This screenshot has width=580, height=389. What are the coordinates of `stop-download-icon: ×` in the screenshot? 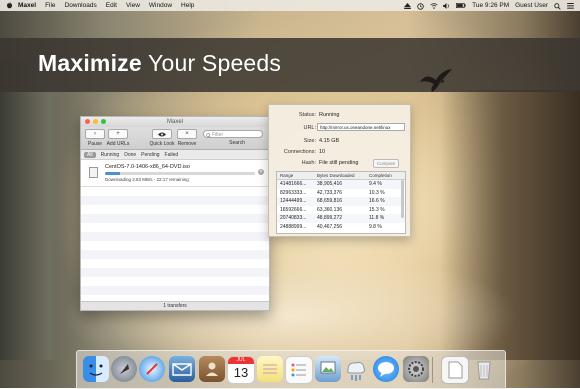 It's located at (261, 172).